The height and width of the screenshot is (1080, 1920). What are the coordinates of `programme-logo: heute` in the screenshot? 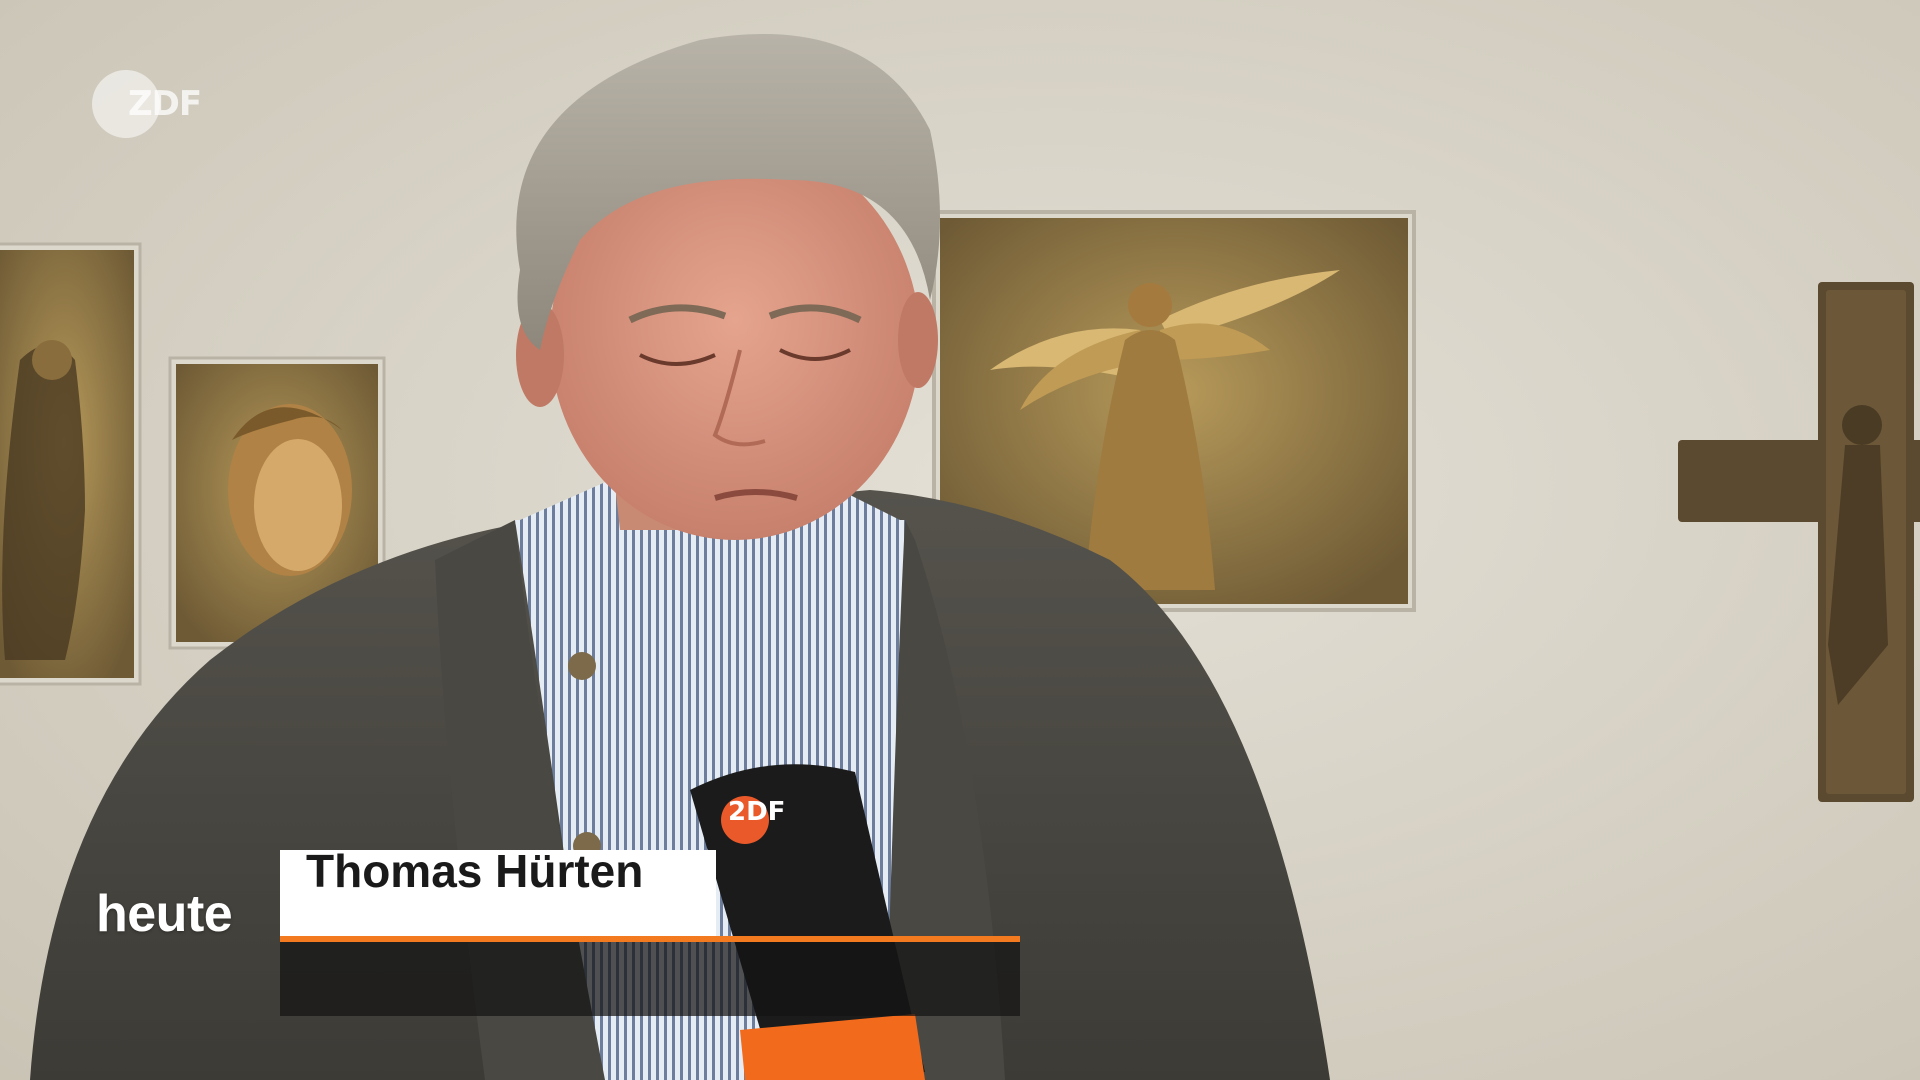 It's located at (164, 914).